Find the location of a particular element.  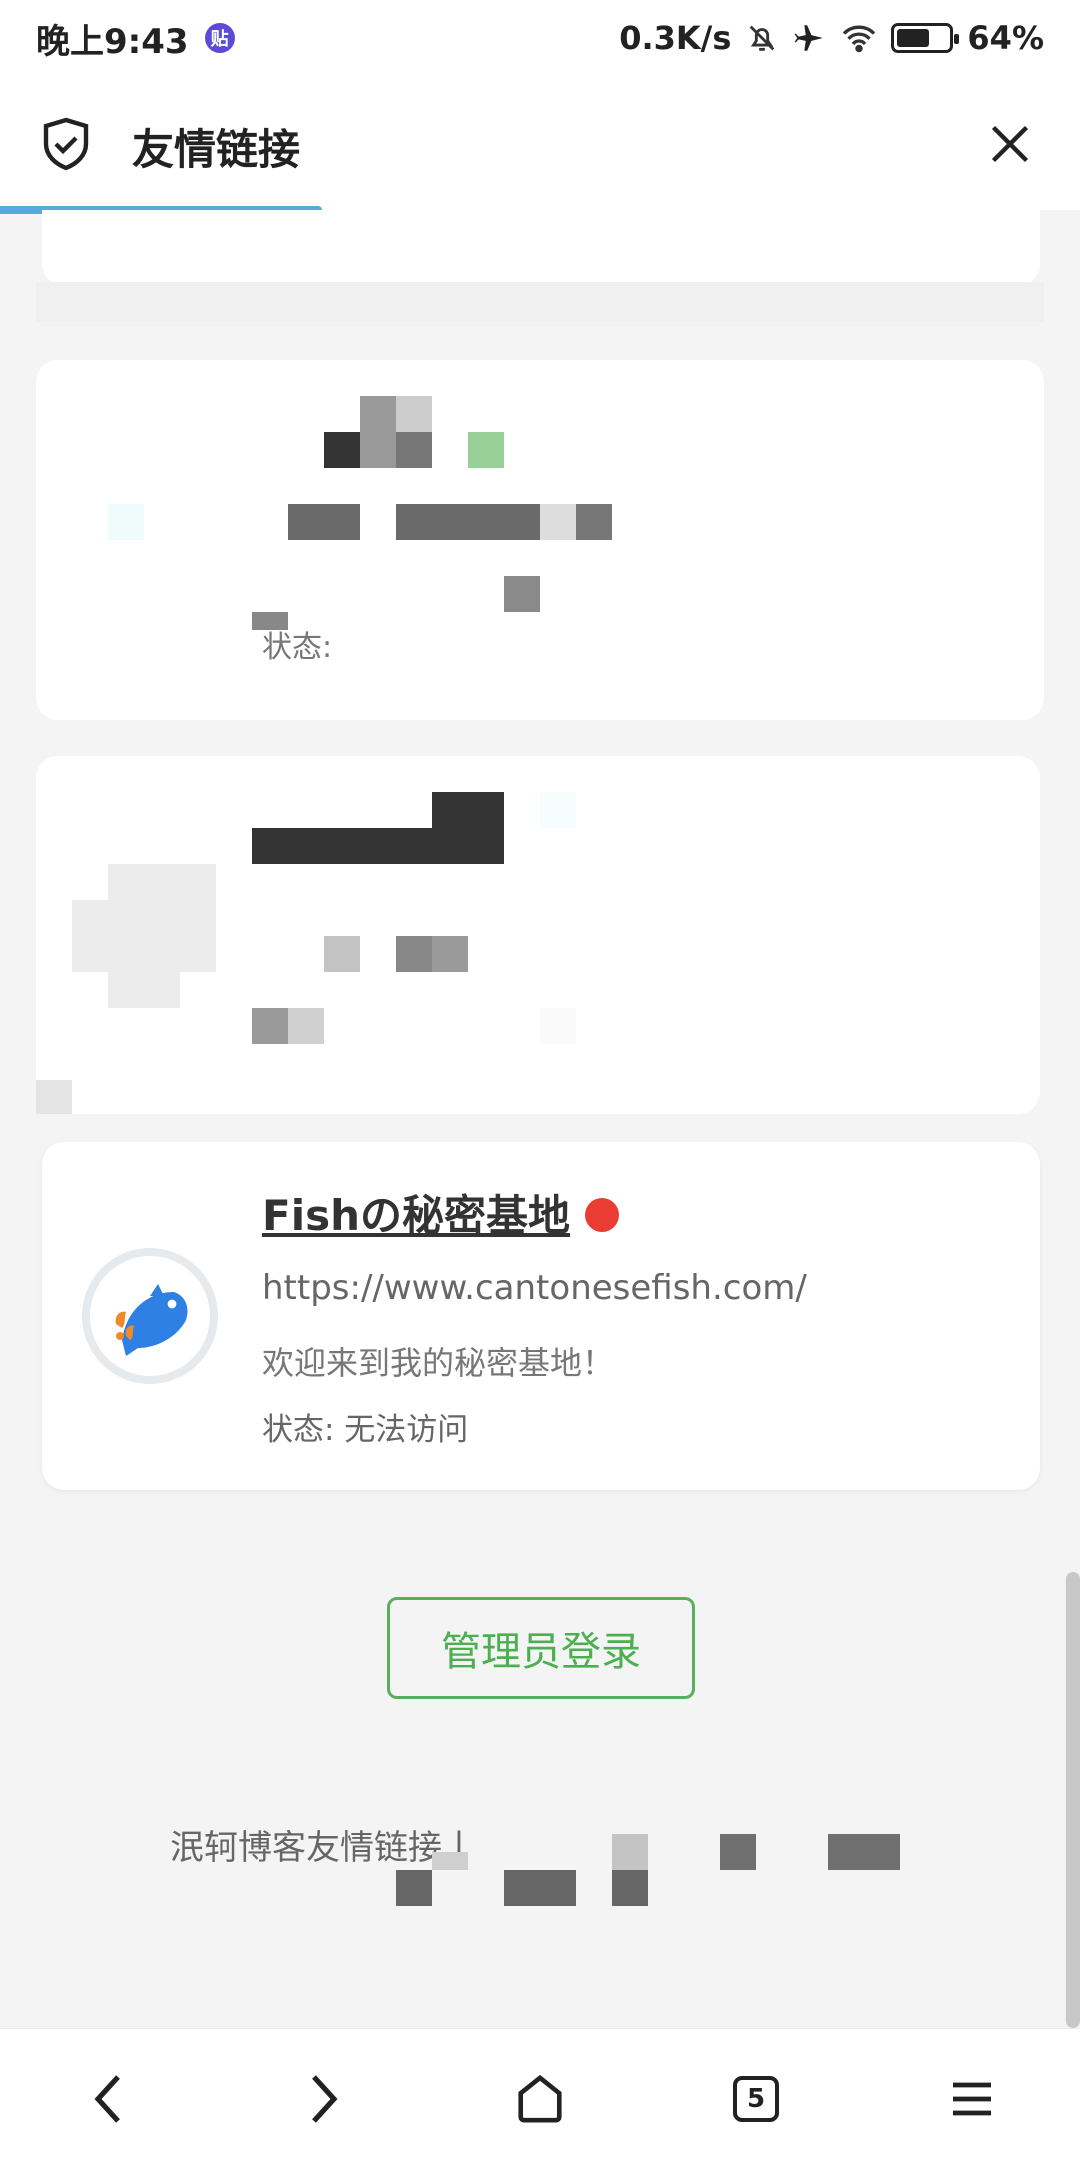

status-indicator-dot is located at coordinates (602, 1215).